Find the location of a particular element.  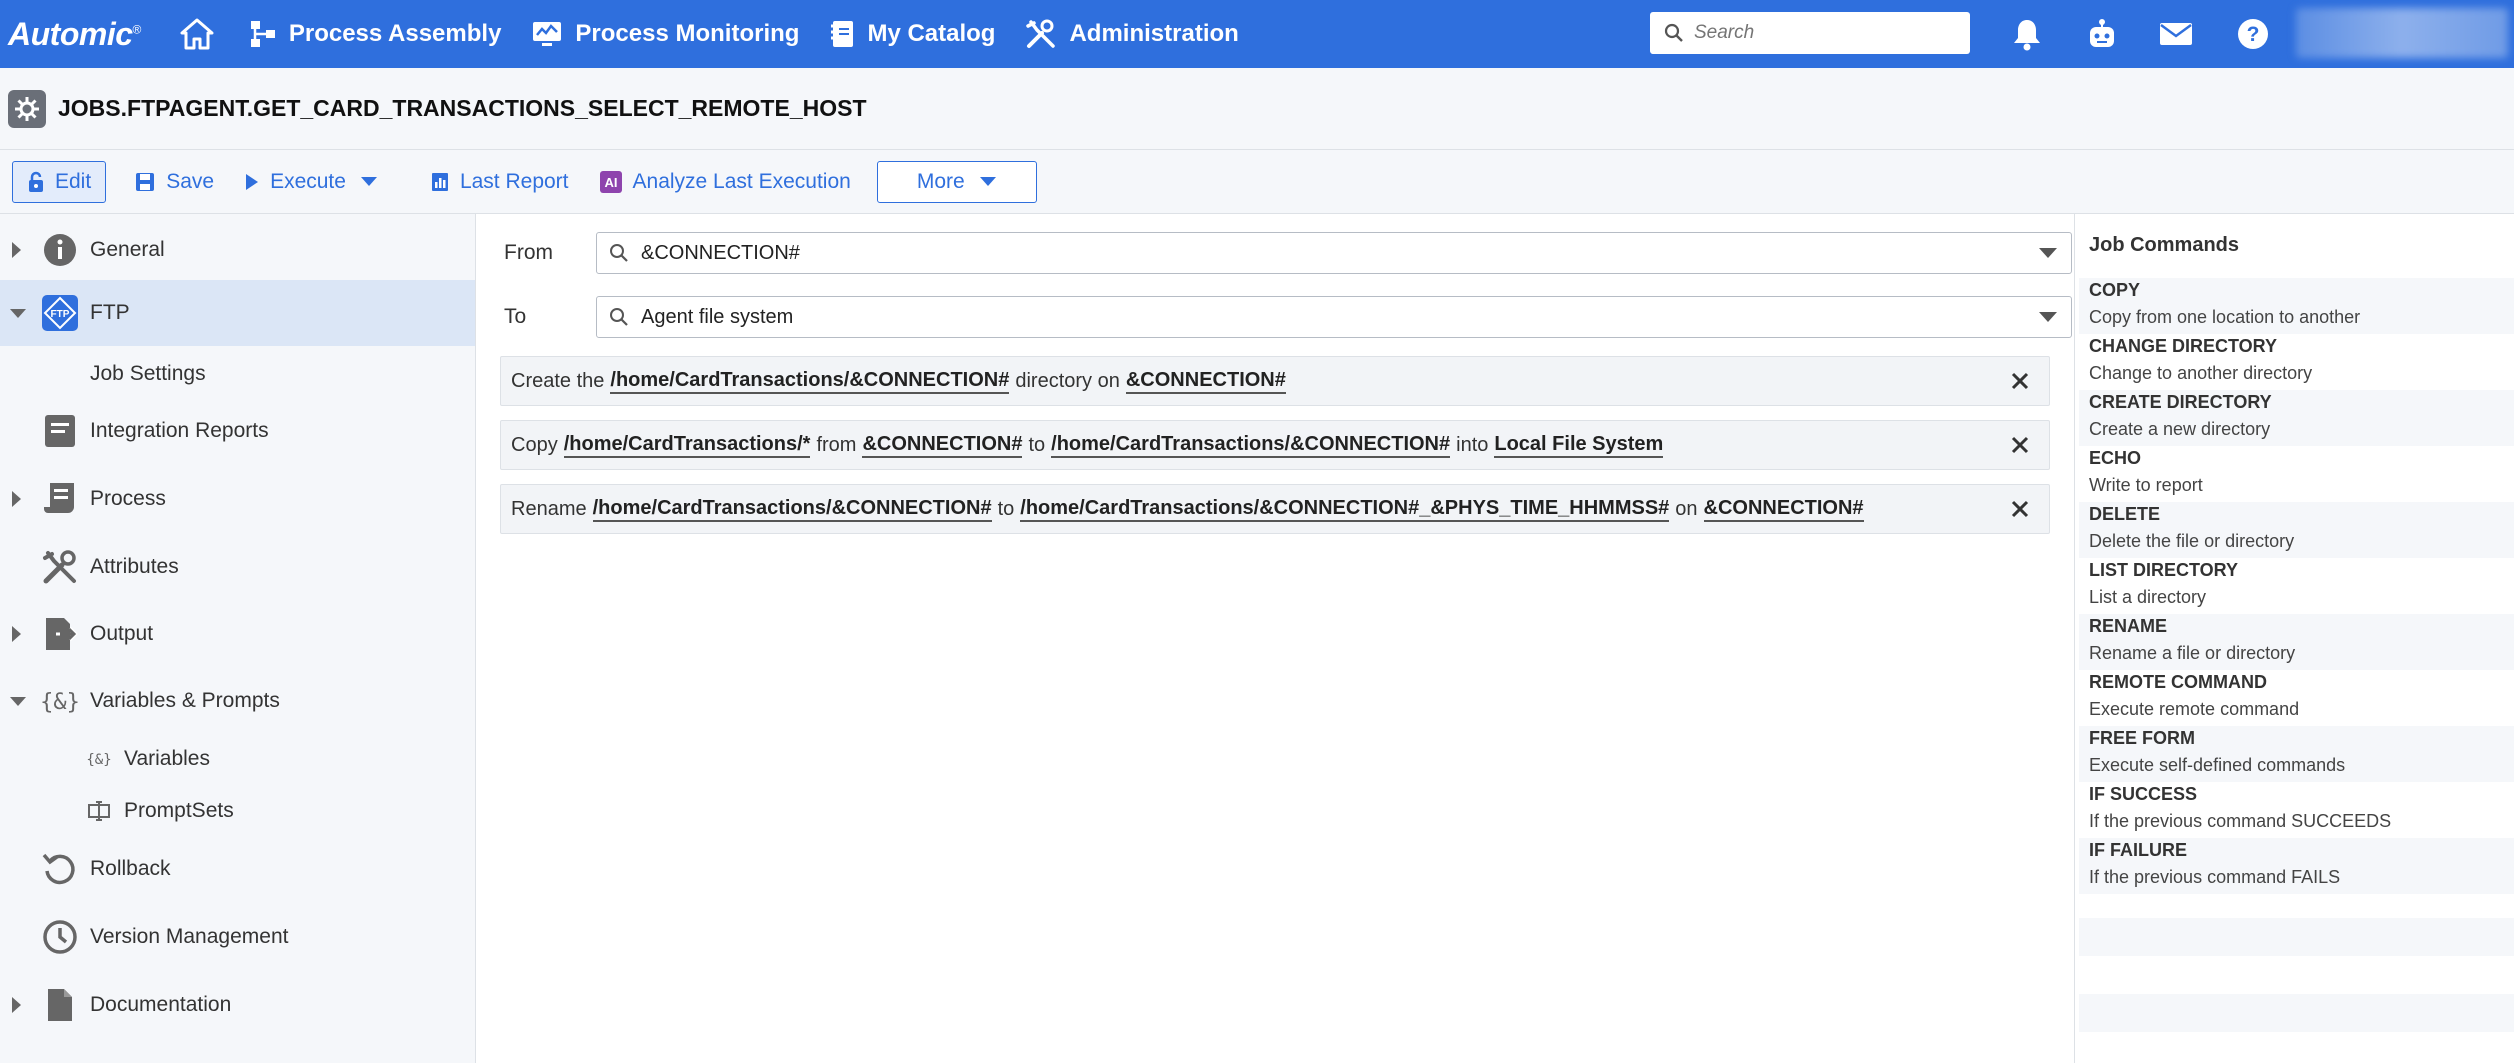

user-menu is located at coordinates (2402, 33).